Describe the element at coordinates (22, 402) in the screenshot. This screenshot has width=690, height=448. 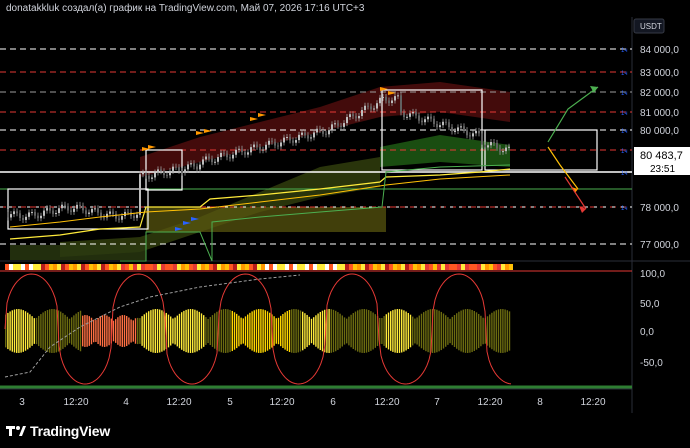
I see `time-axis-label: 3` at that location.